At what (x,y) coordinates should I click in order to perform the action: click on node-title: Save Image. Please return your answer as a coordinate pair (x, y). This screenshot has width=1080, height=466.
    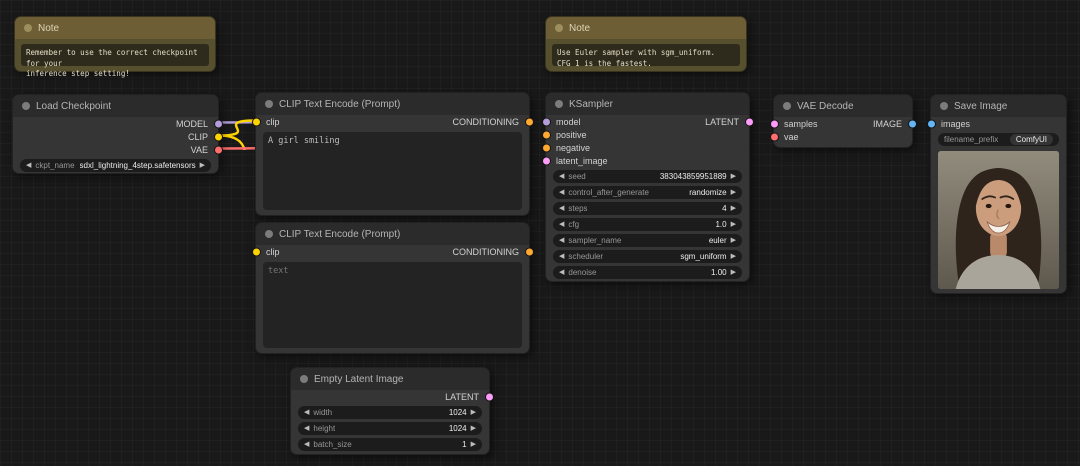
    Looking at the image, I should click on (981, 106).